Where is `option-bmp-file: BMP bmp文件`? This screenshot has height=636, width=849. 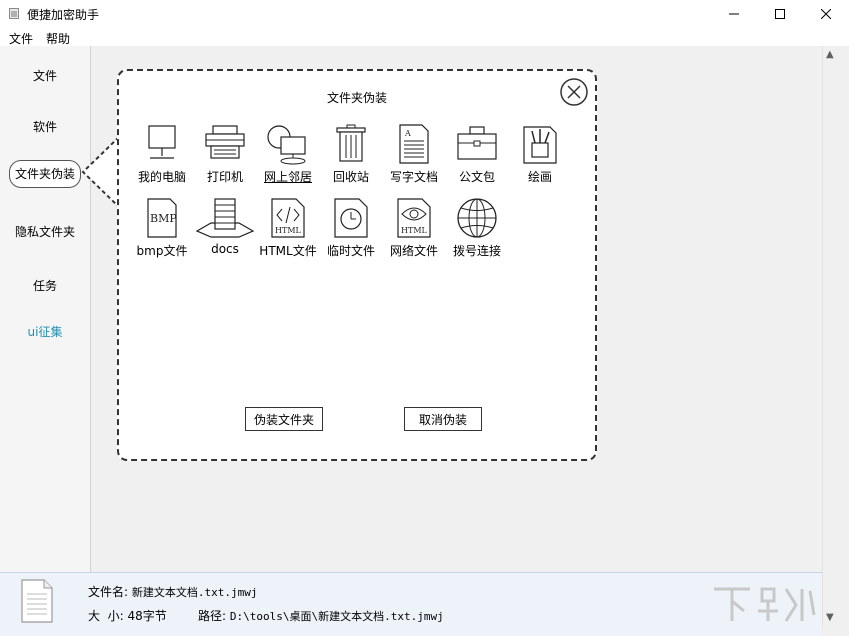 option-bmp-file: BMP bmp文件 is located at coordinates (162, 228).